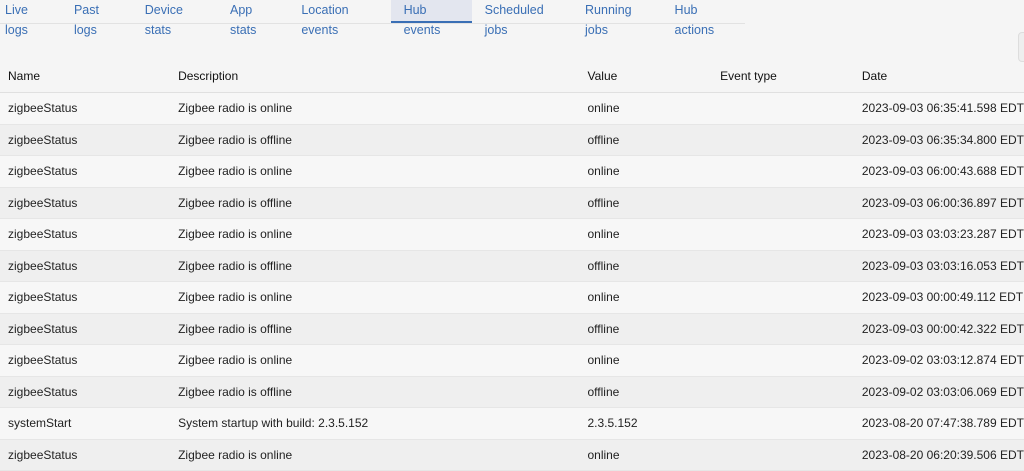  I want to click on table-header: Name Description Value Event type Date, so click(512, 76).